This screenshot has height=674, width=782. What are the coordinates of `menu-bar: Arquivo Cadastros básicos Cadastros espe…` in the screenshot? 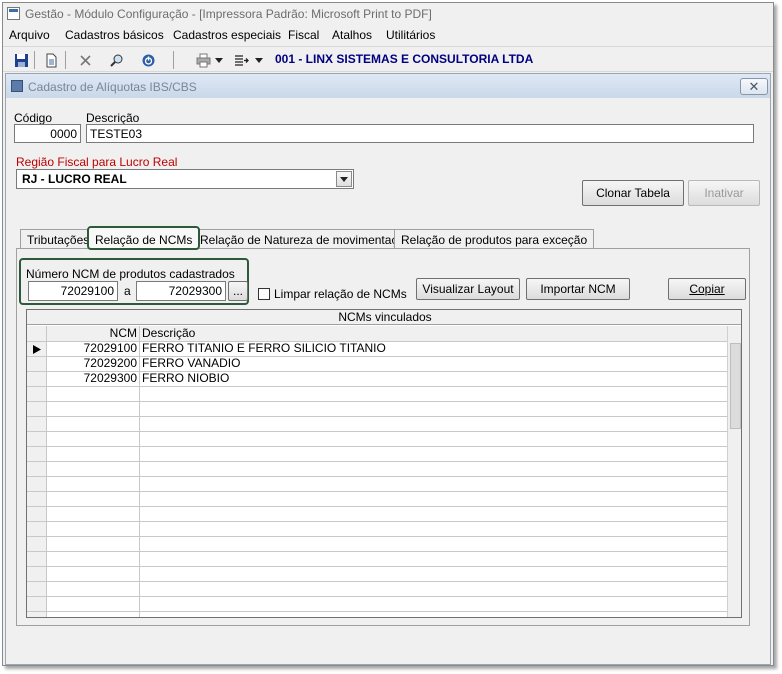 It's located at (388, 35).